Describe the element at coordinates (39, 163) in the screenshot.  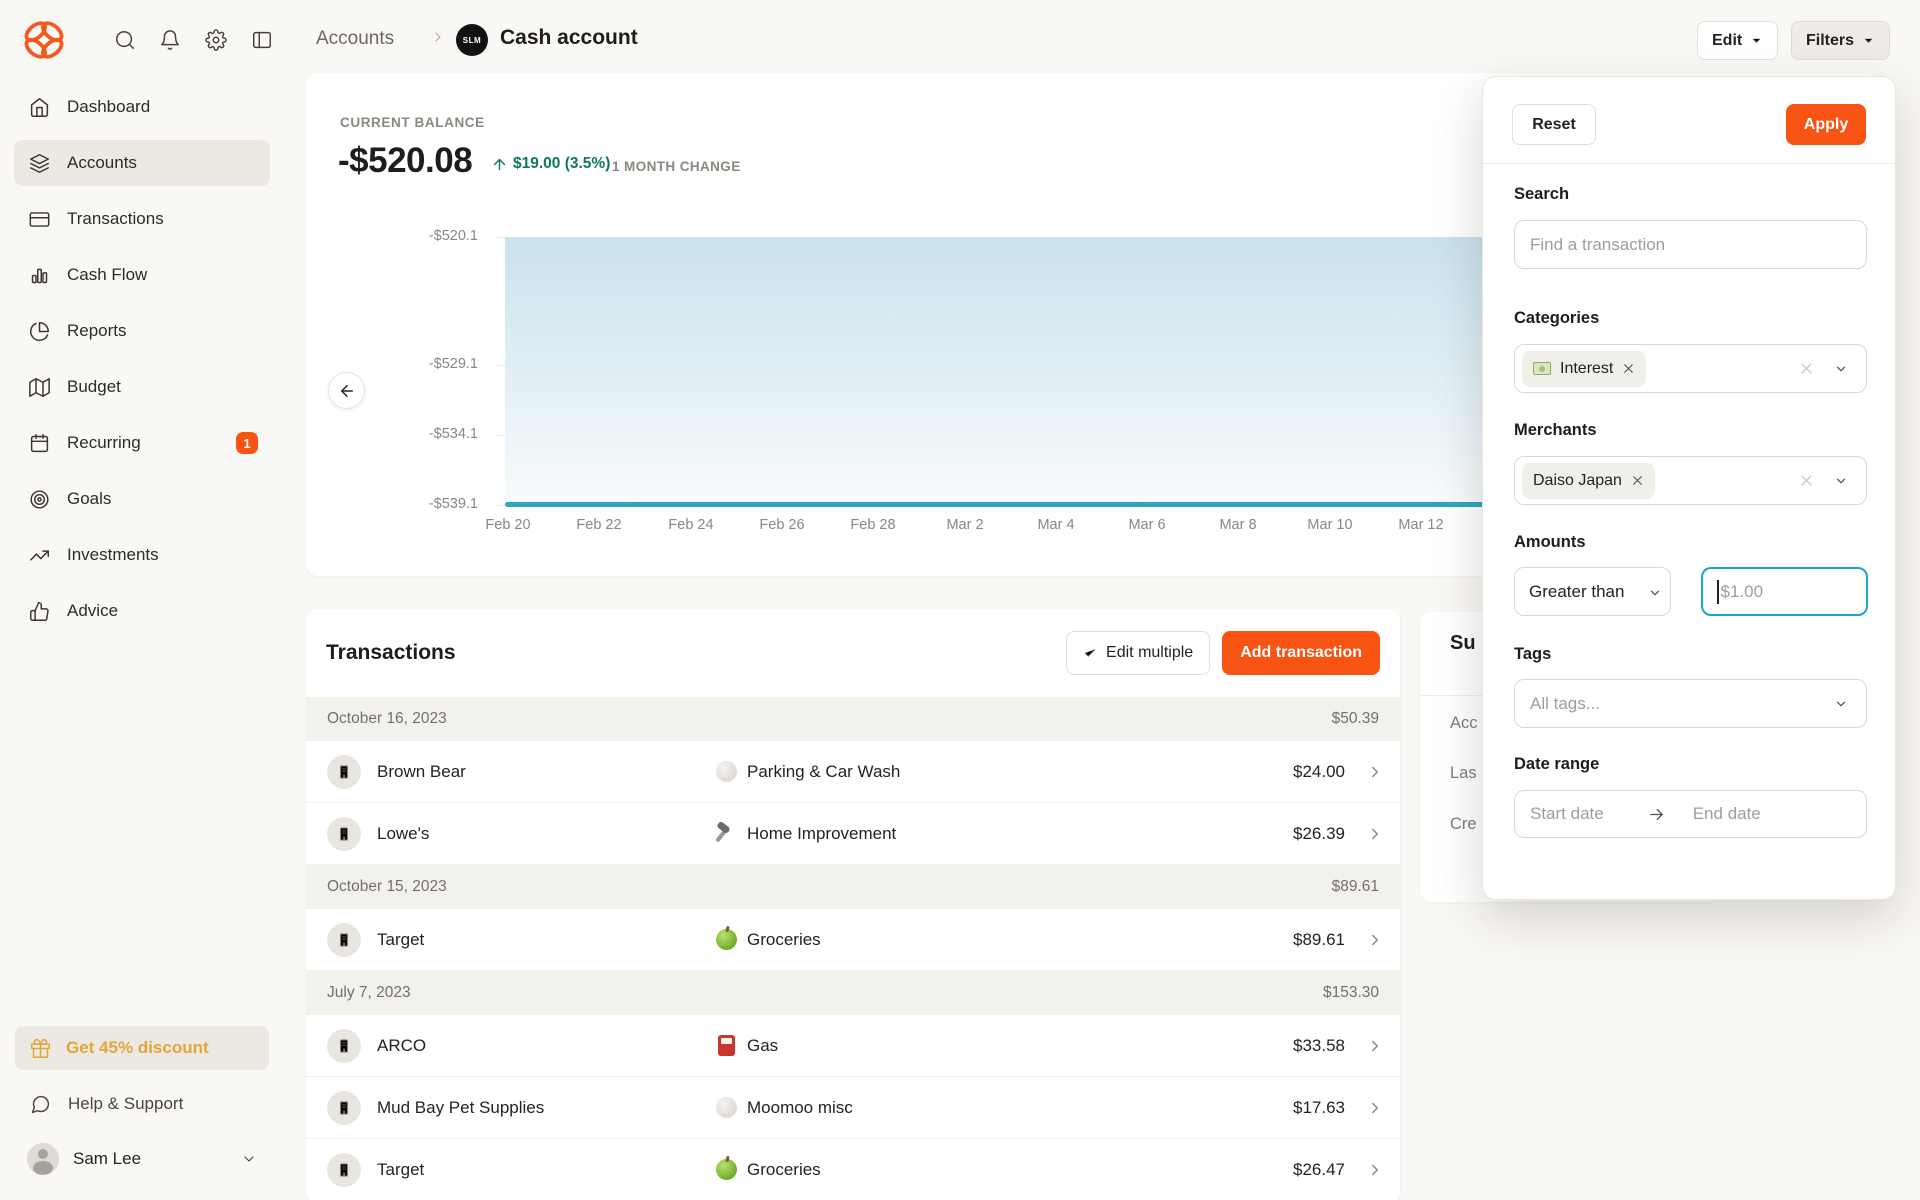
I see `layers-icon` at that location.